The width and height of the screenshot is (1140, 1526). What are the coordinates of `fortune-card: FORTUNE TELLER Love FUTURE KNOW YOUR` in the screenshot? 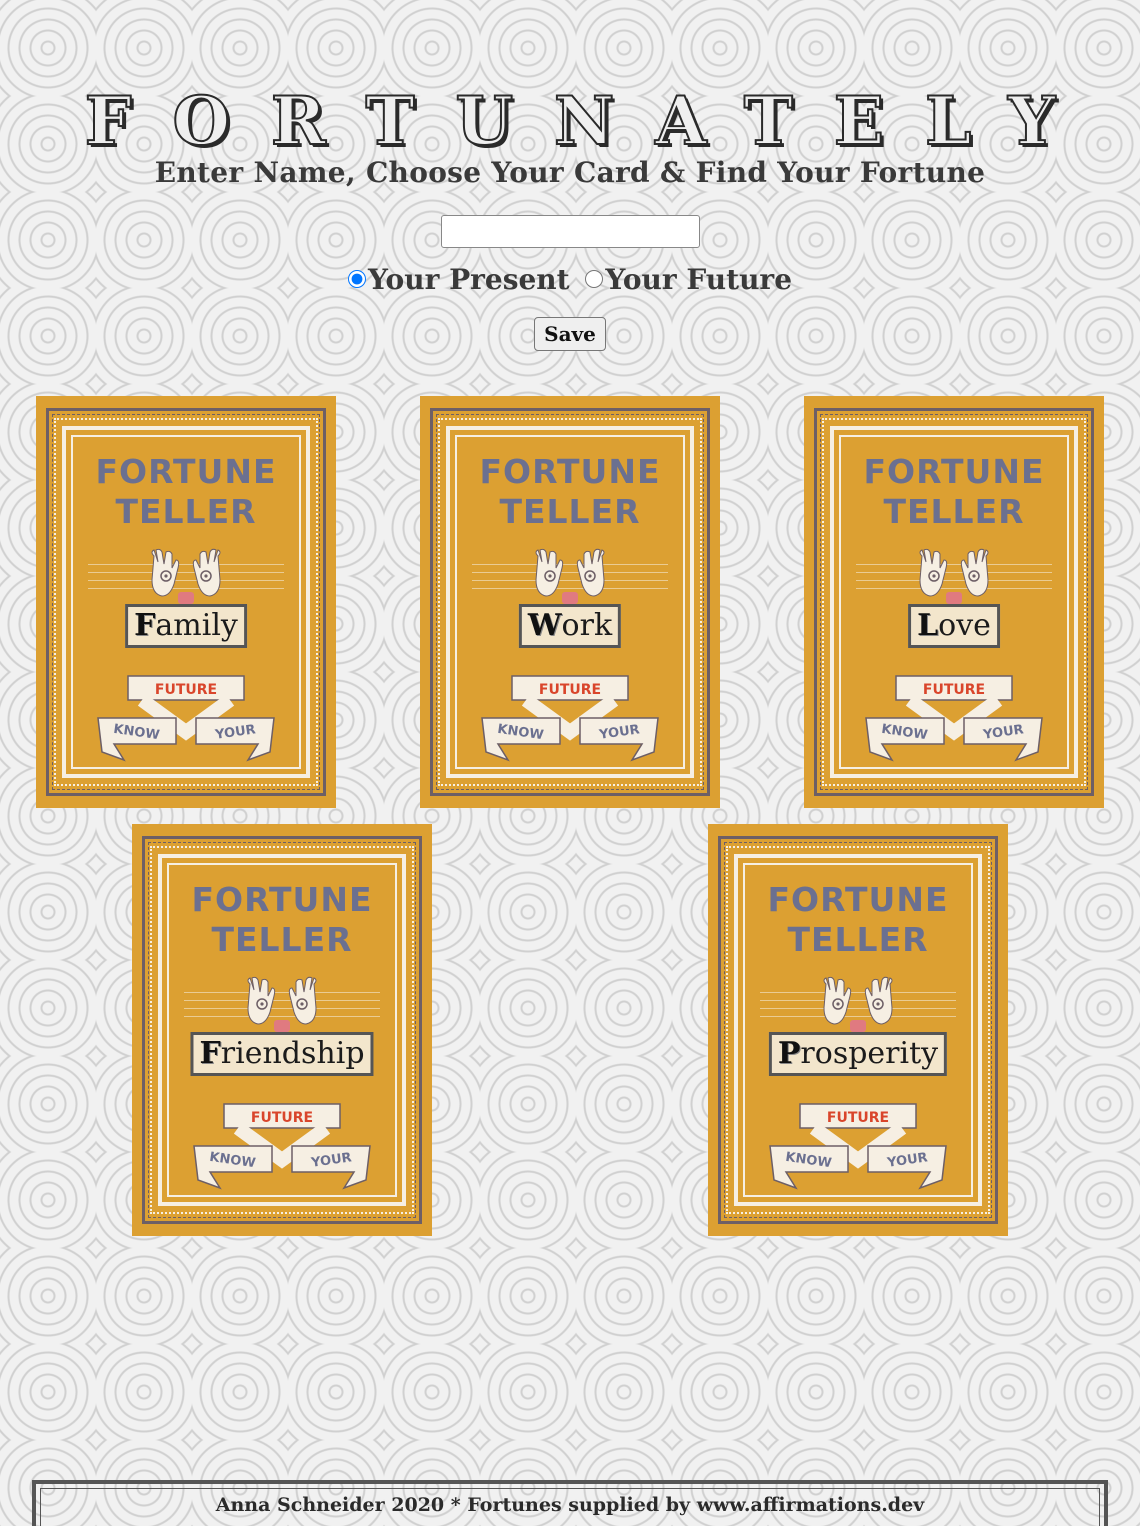 It's located at (954, 602).